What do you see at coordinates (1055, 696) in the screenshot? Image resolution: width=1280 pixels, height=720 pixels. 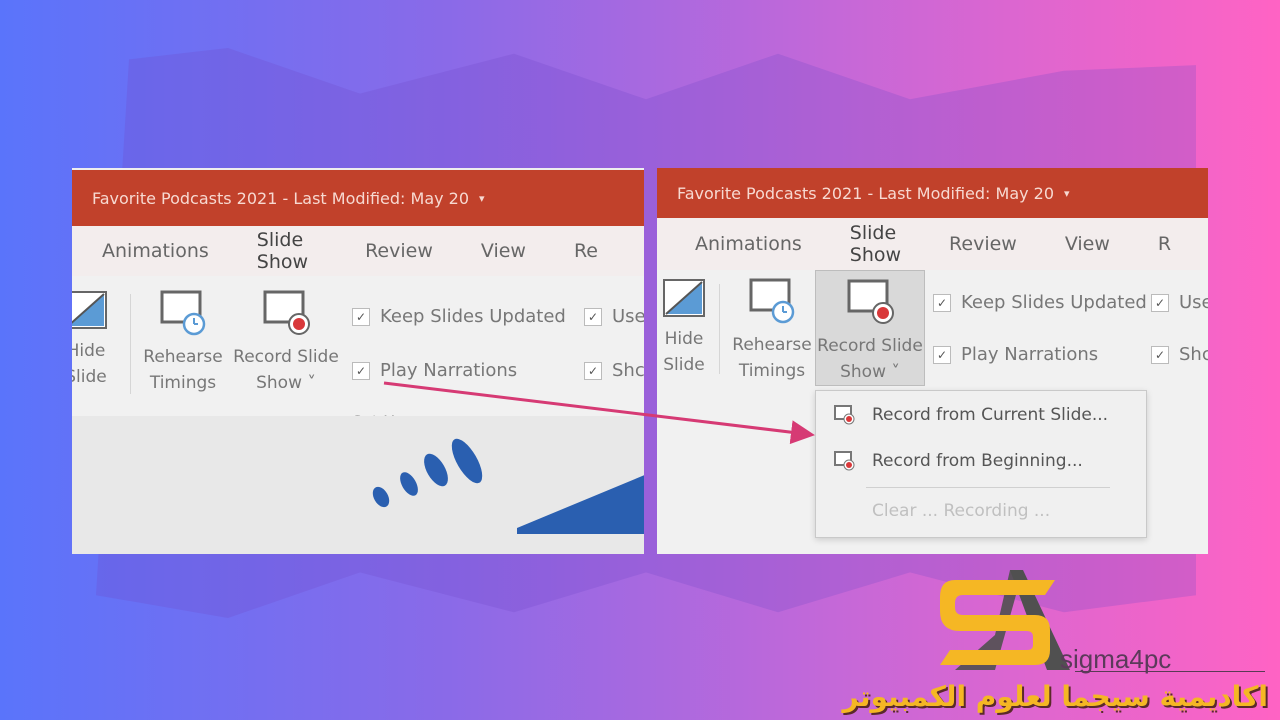 I see `arabic-tagline: اكاديمية سيجما لعلوم الكمبيوتر` at bounding box center [1055, 696].